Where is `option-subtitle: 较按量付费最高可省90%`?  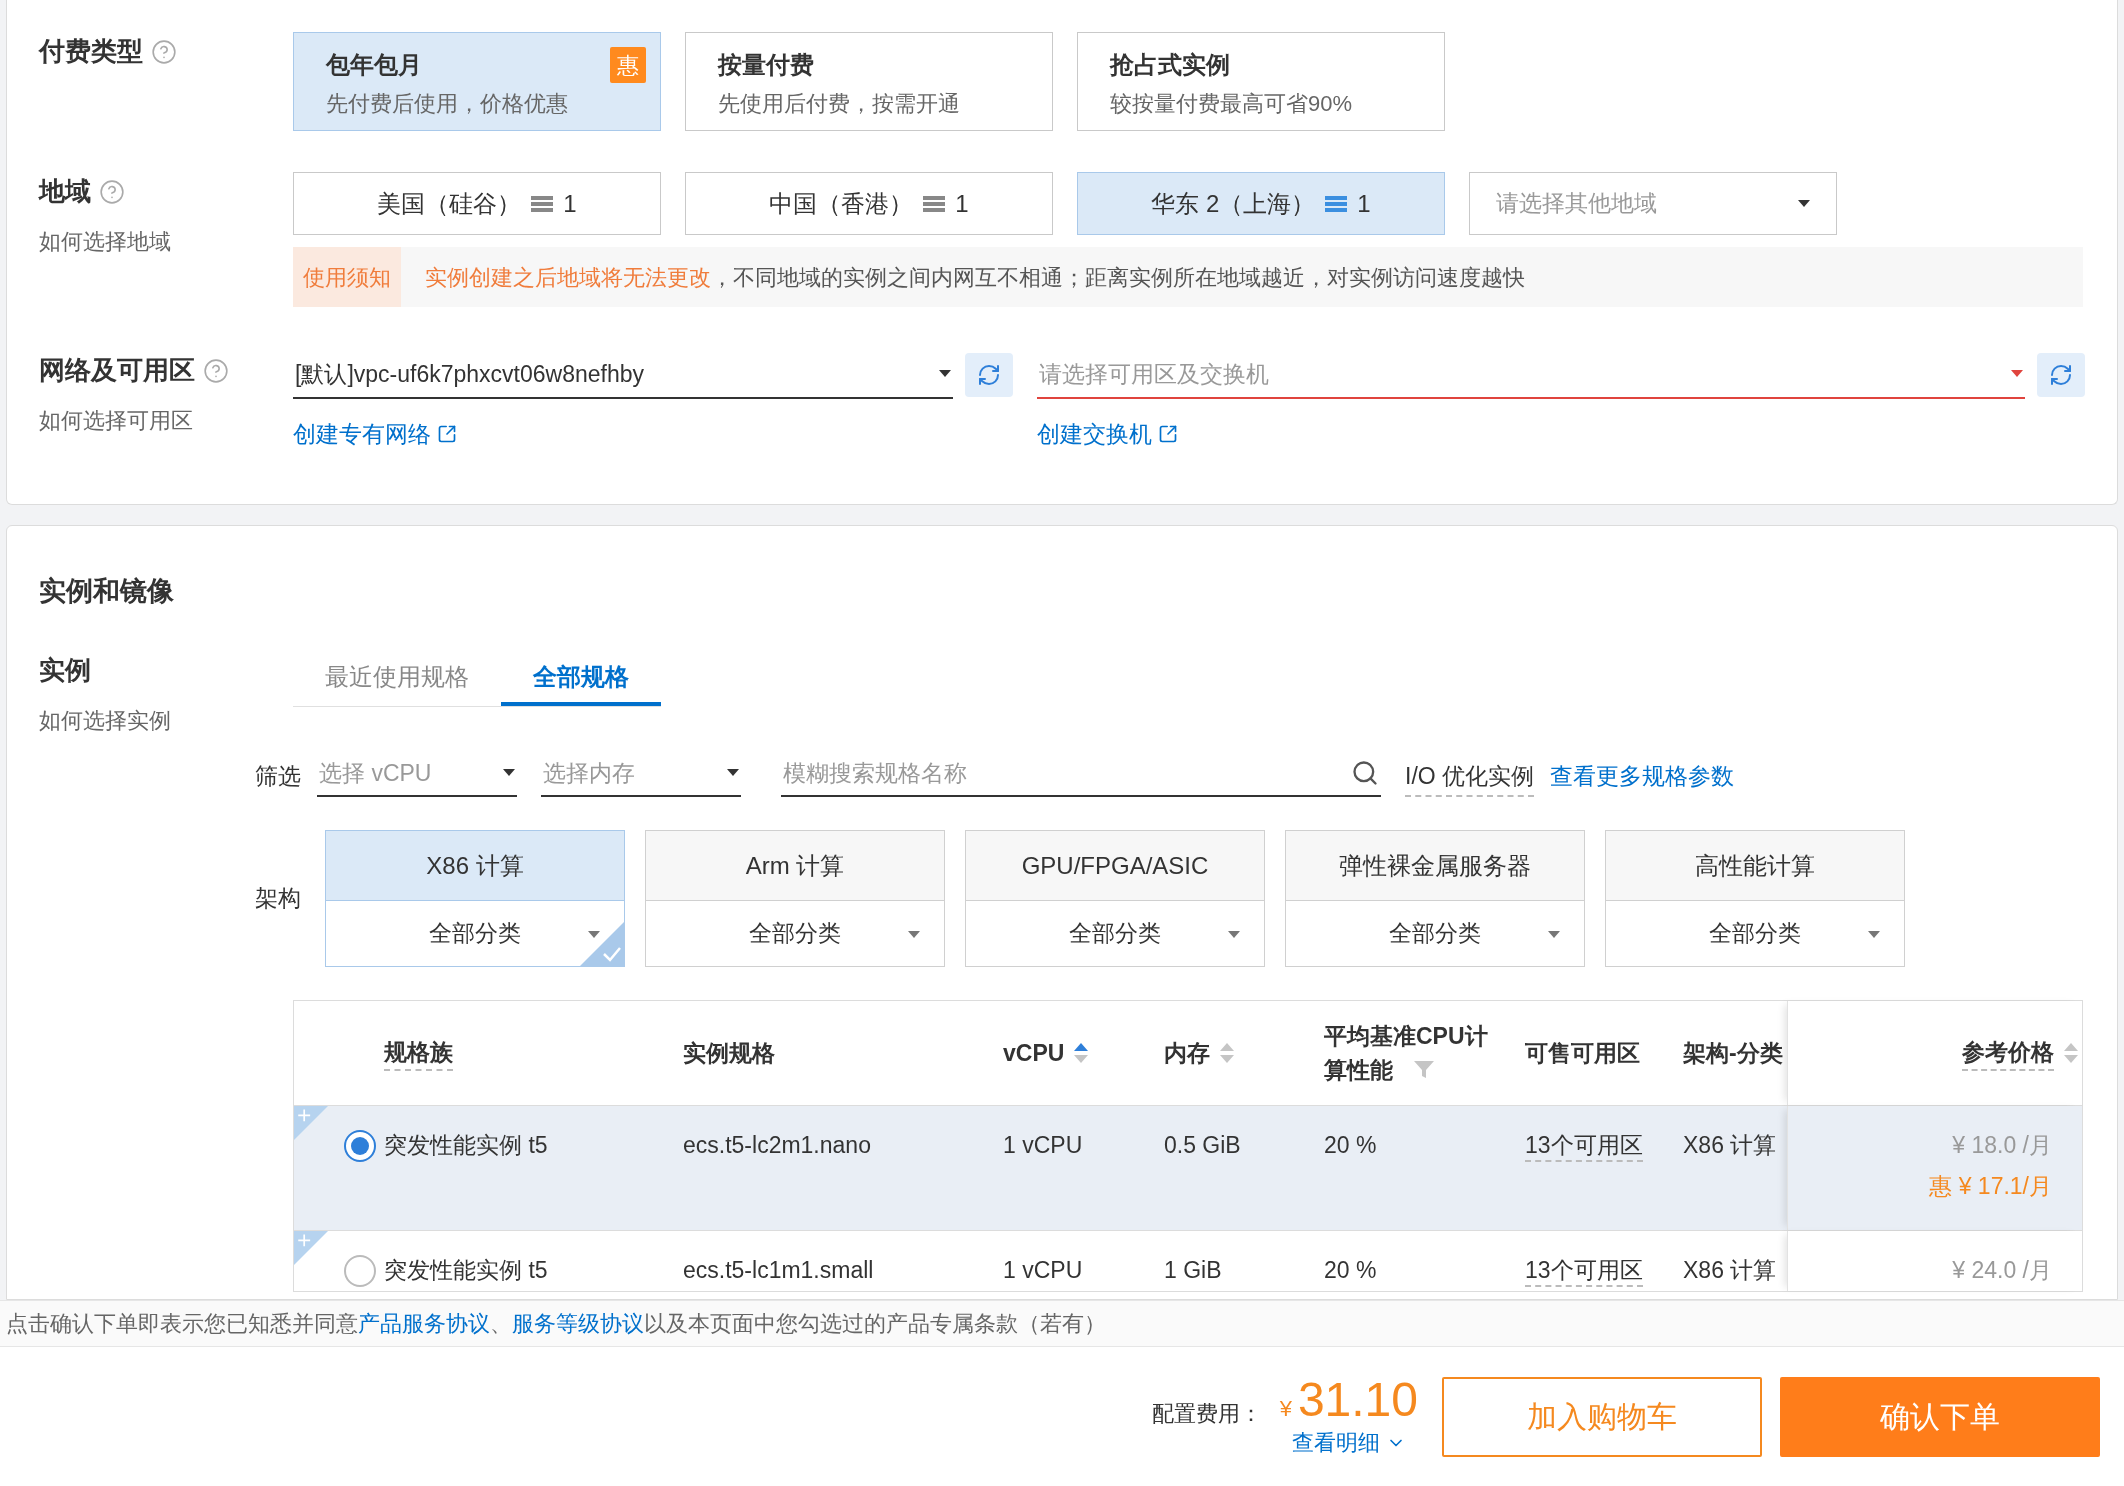 option-subtitle: 较按量付费最高可省90% is located at coordinates (1232, 104).